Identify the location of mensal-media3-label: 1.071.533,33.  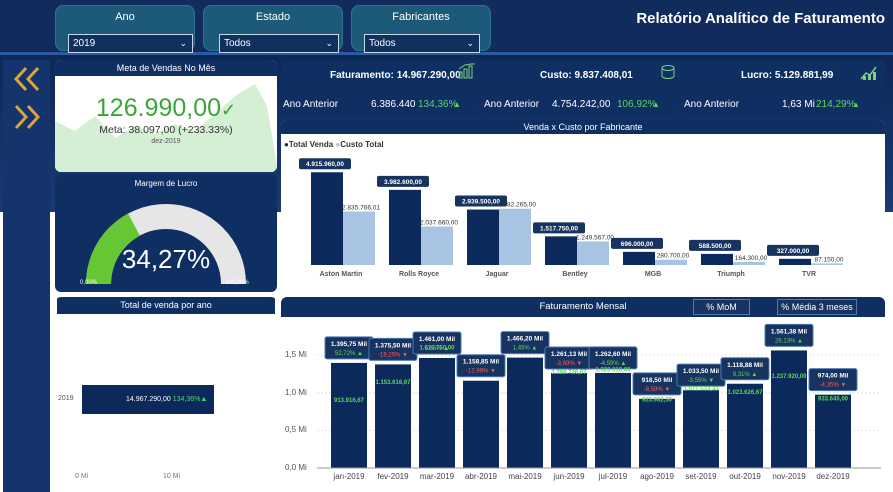
(701, 389).